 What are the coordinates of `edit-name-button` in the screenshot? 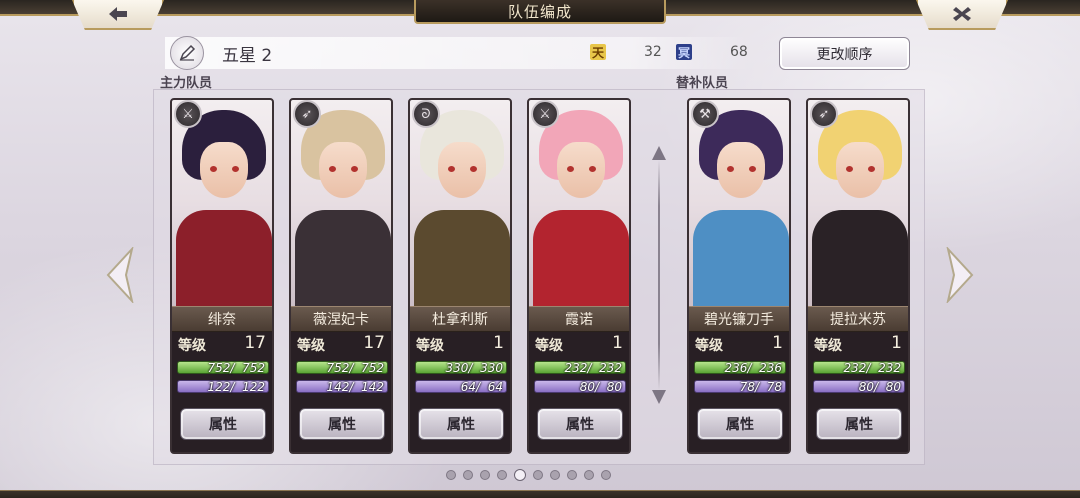 It's located at (187, 53).